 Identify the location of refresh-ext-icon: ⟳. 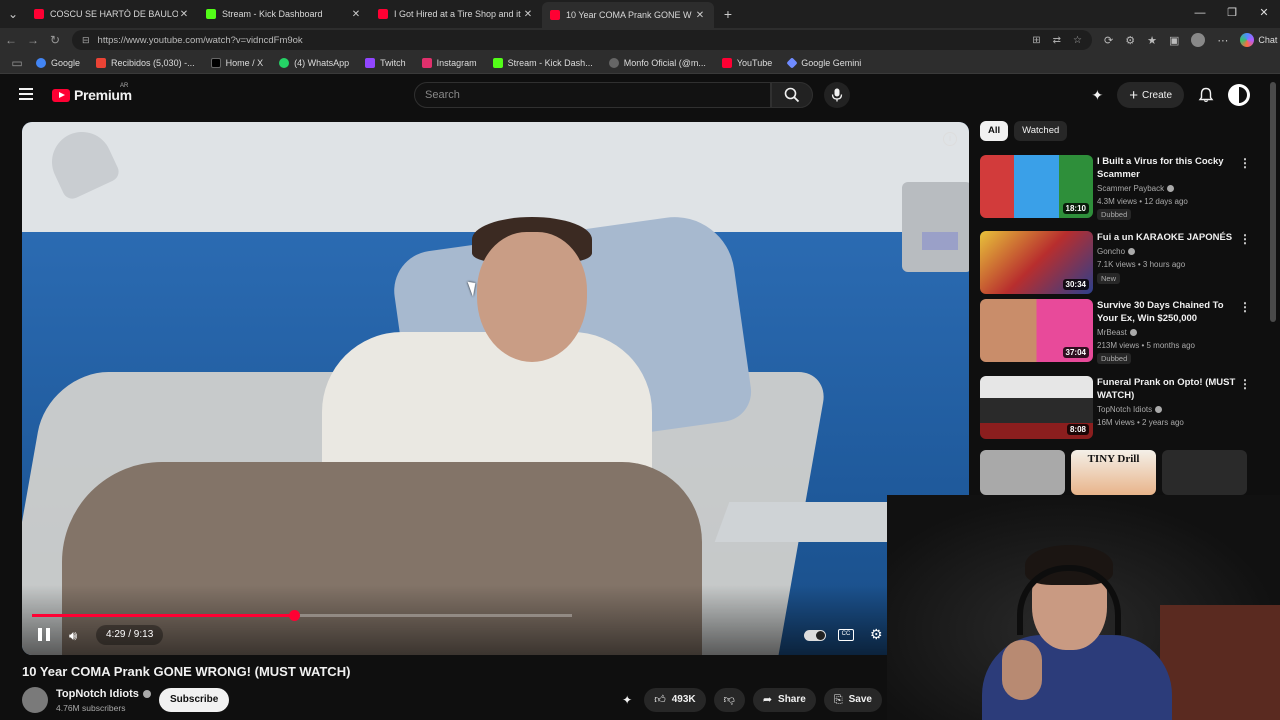
(1108, 40).